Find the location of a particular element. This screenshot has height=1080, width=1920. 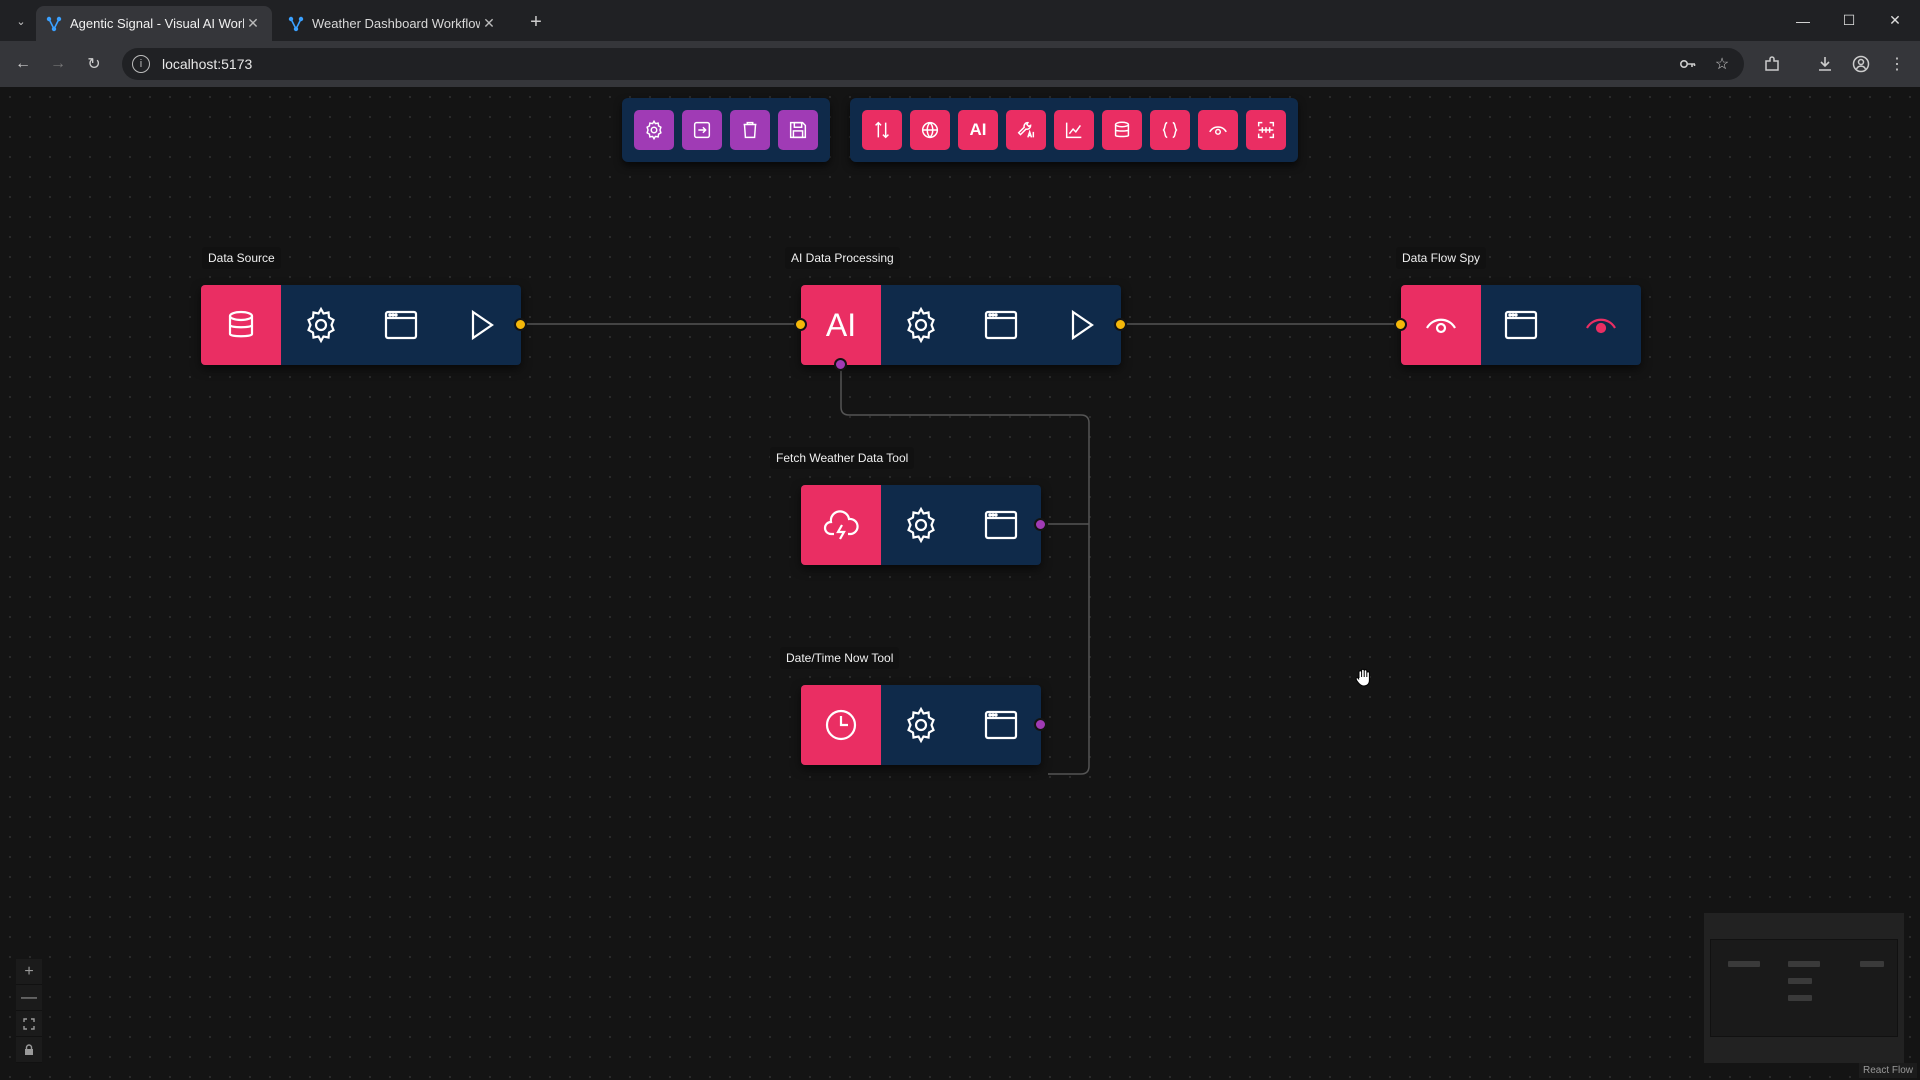

more-menu-icon: ⋮ is located at coordinates (1897, 64).